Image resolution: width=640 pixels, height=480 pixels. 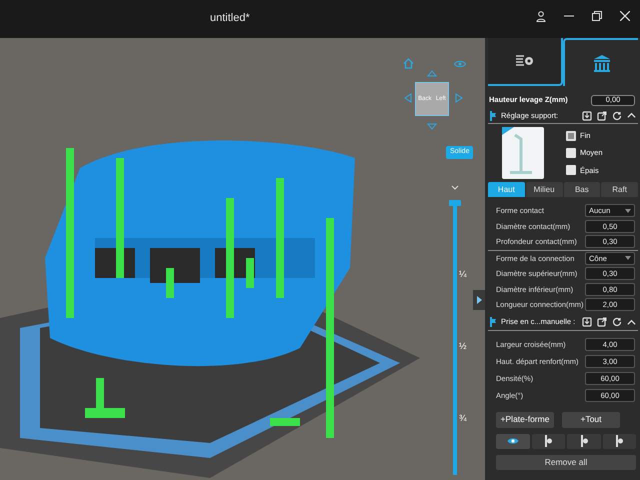 I want to click on close-icon, so click(x=625, y=16).